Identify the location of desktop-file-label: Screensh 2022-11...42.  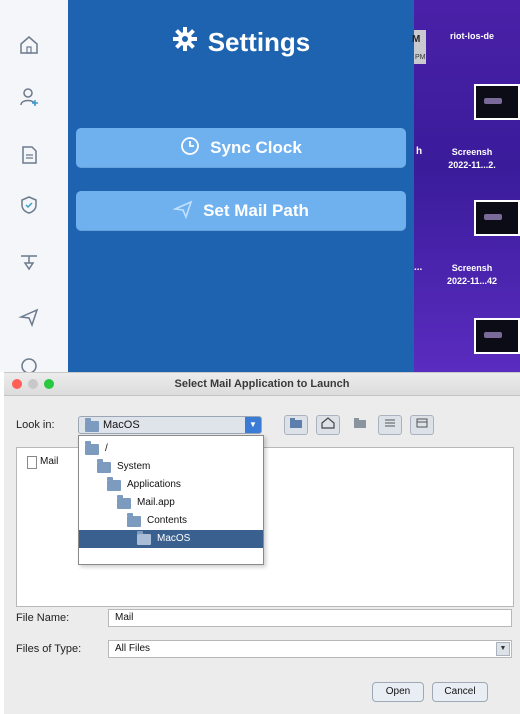
(472, 275).